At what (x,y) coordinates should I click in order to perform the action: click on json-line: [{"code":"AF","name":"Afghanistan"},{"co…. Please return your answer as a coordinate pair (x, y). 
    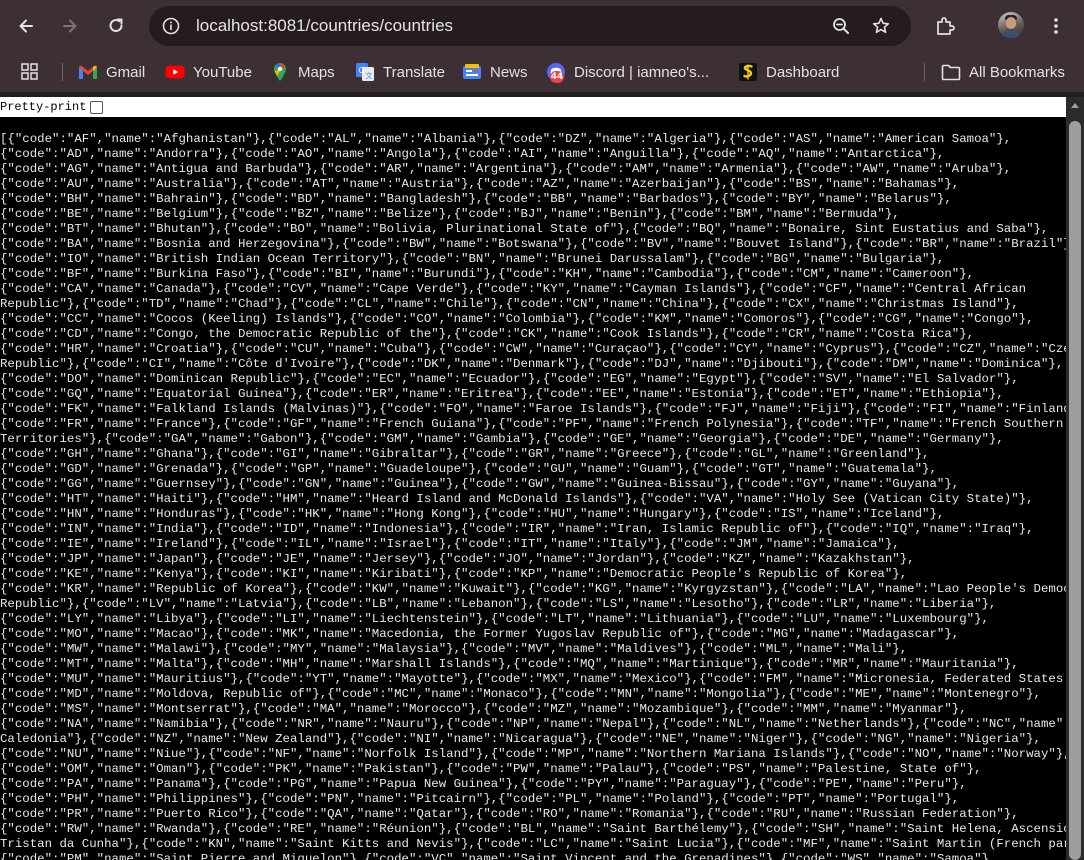
    Looking at the image, I should click on (506, 139).